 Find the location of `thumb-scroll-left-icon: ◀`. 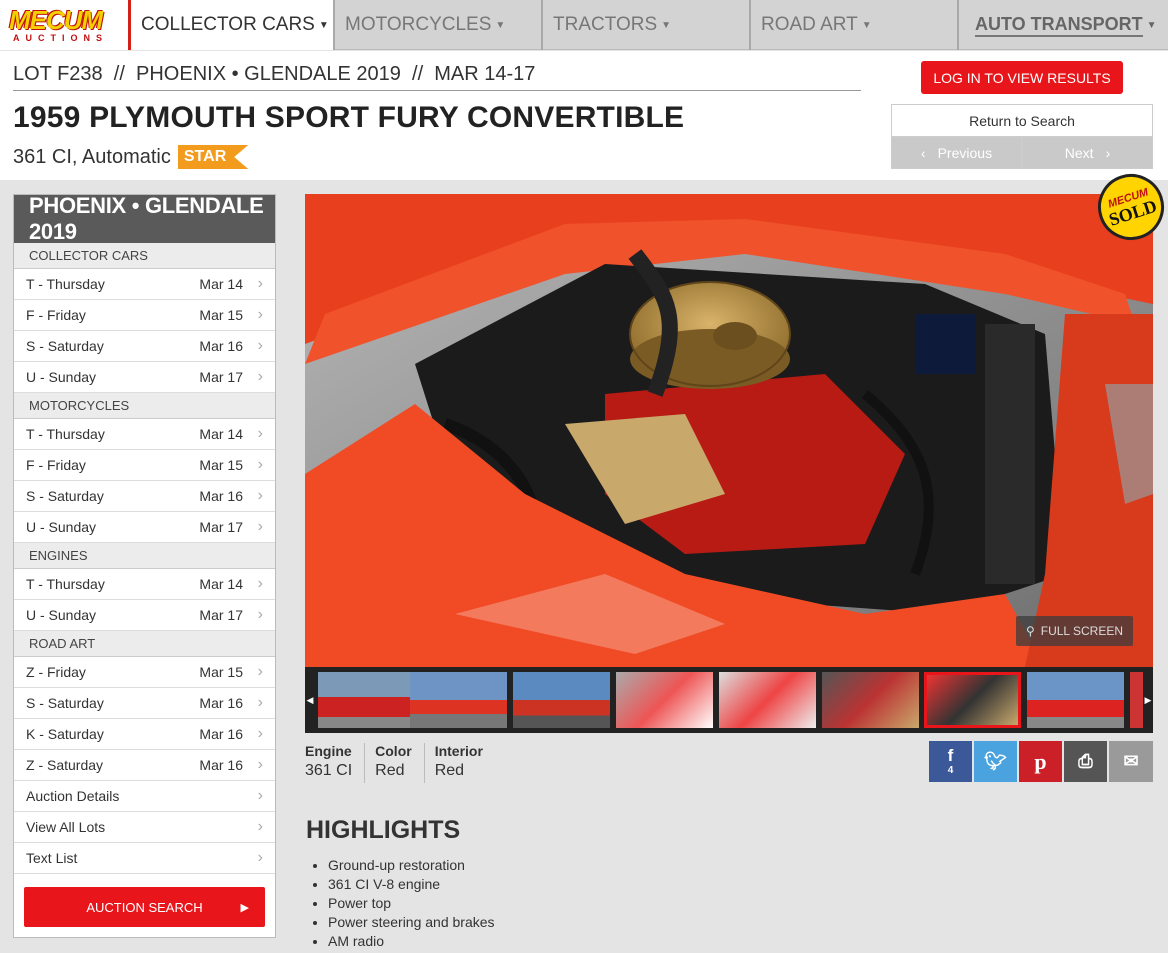

thumb-scroll-left-icon: ◀ is located at coordinates (310, 700).